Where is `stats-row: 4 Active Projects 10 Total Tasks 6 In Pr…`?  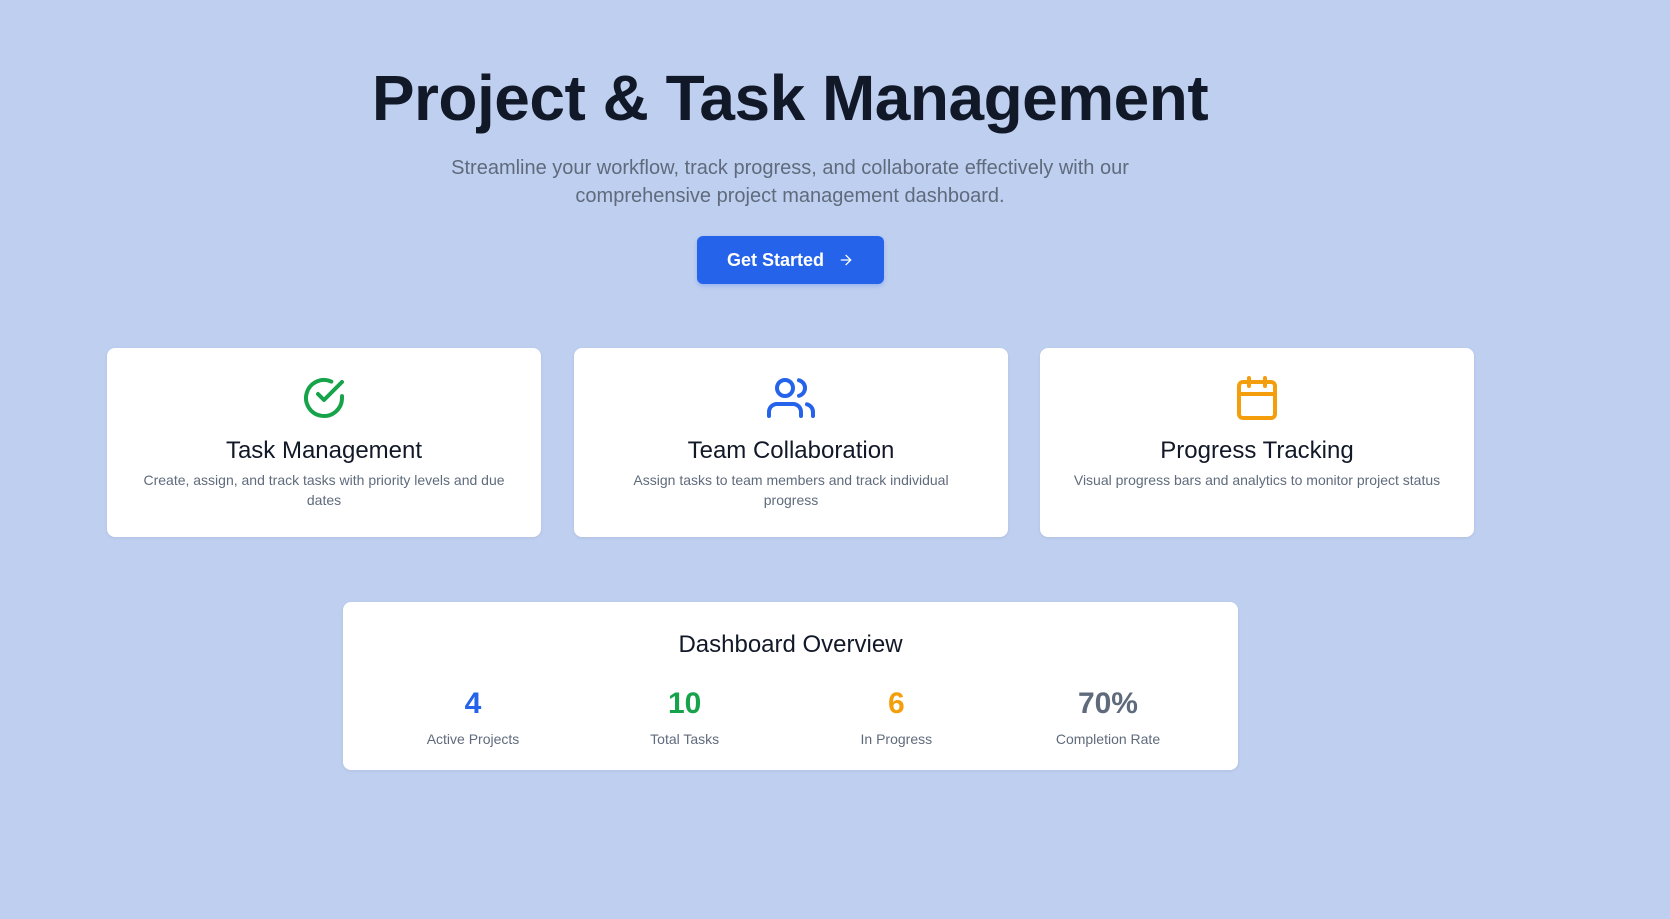
stats-row: 4 Active Projects 10 Total Tasks 6 In Pr… is located at coordinates (790, 717).